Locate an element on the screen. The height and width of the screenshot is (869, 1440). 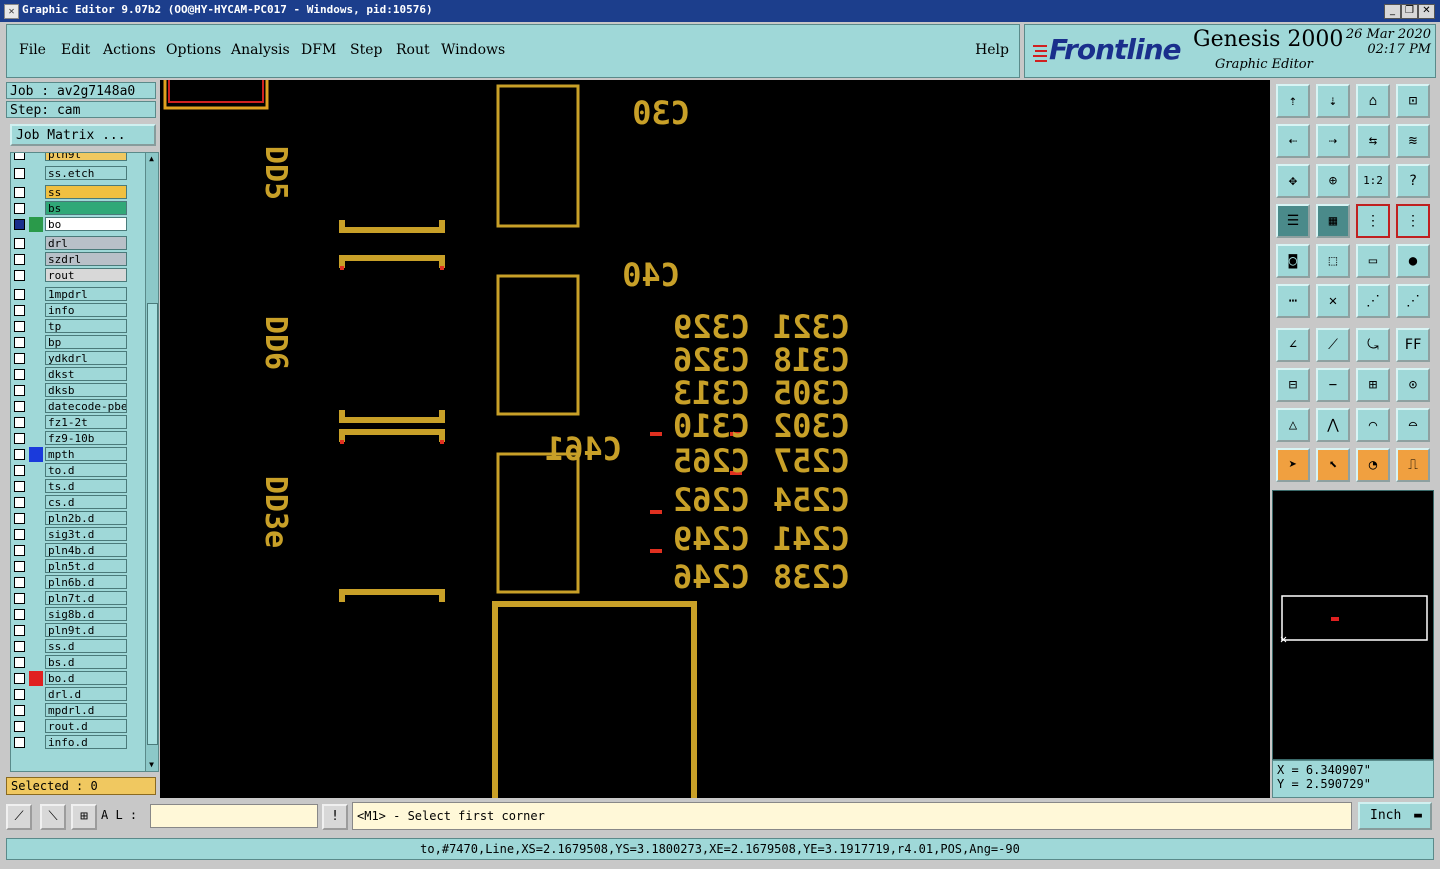
layer-name: ydkdrl is located at coordinates (86, 358).